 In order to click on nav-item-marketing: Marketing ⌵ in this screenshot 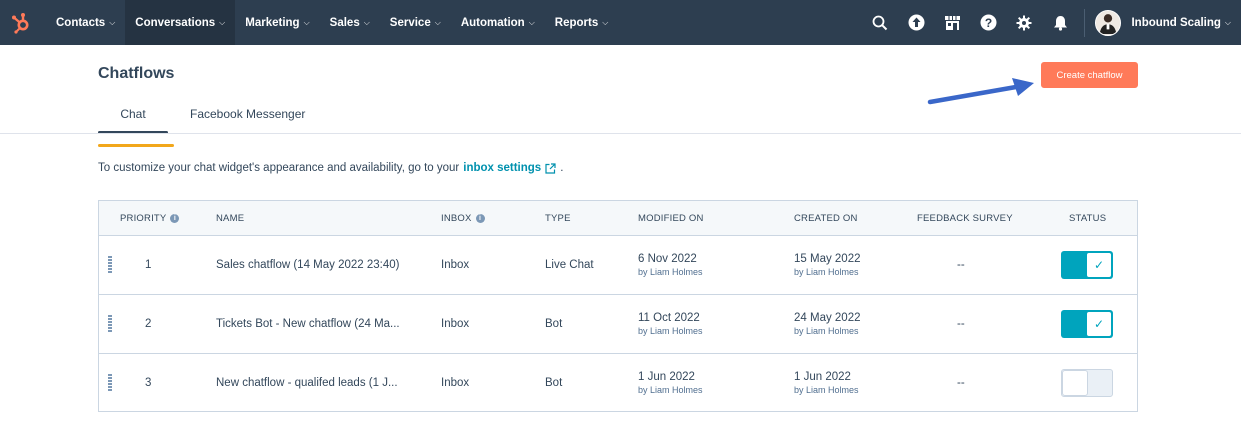, I will do `click(277, 22)`.